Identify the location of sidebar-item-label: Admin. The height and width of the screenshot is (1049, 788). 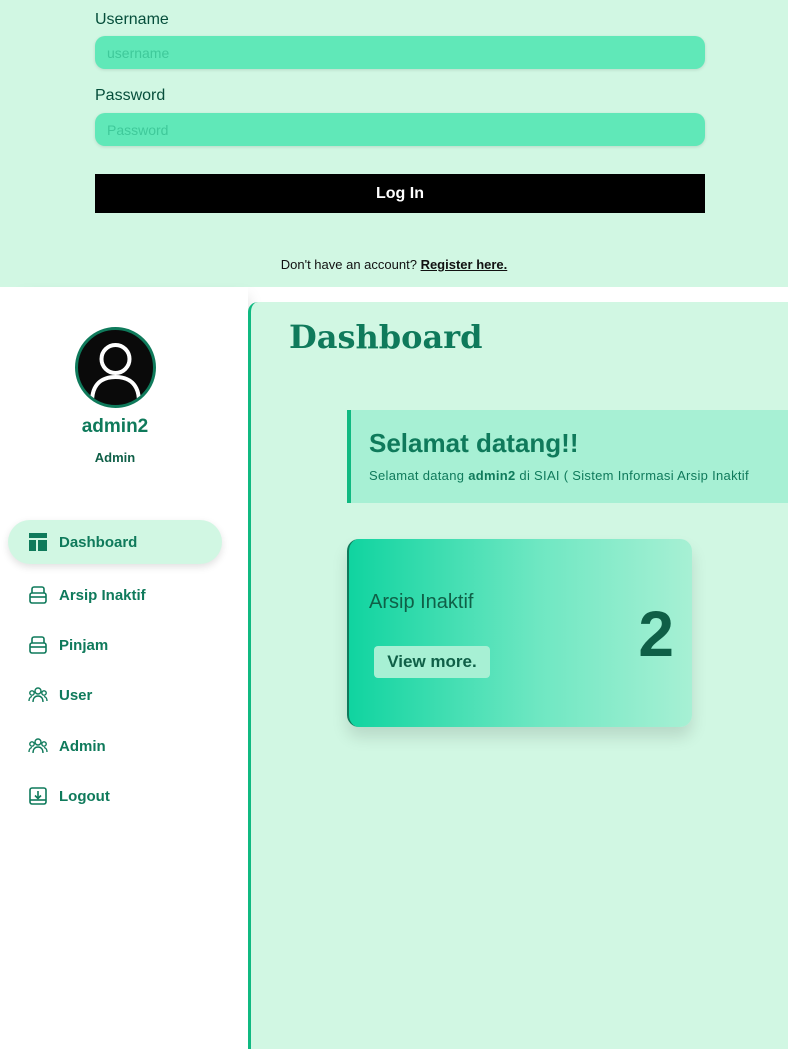
(82, 746).